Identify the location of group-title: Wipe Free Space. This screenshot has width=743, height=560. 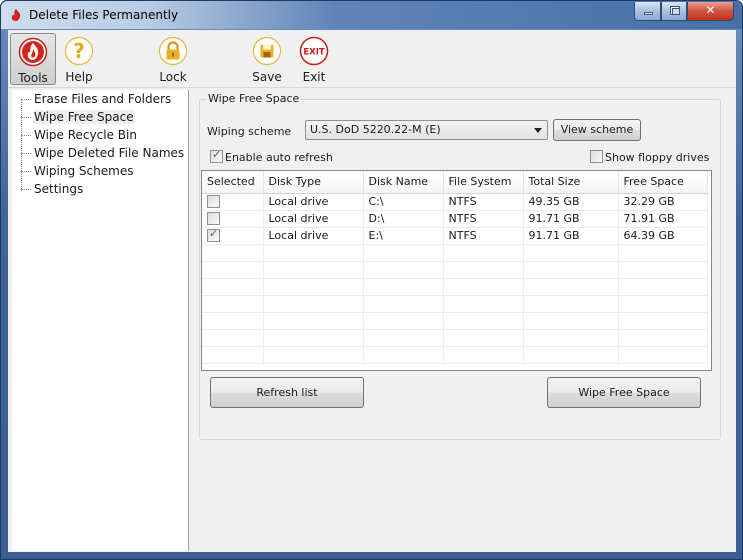
(254, 98).